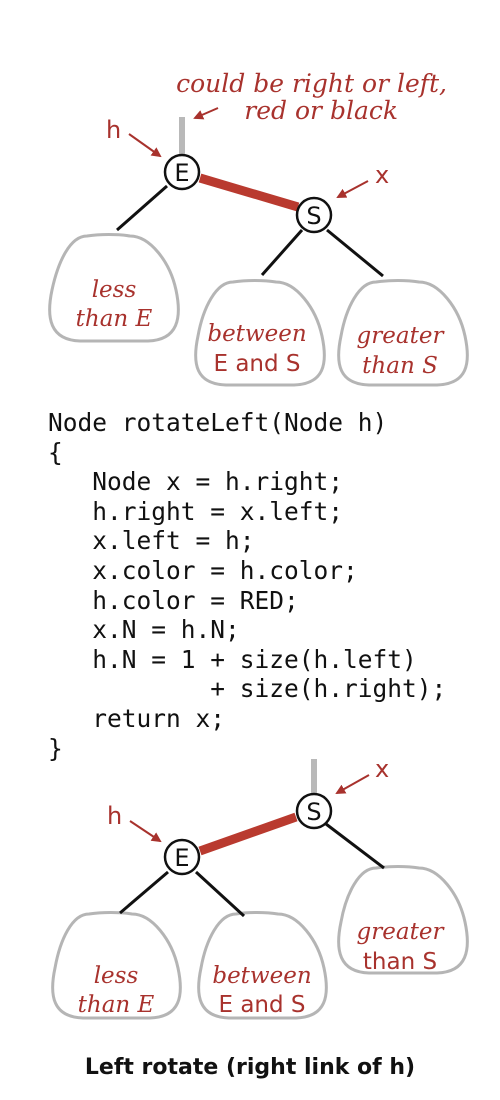 The width and height of the screenshot is (500, 1100). What do you see at coordinates (256, 364) in the screenshot?
I see `top-subtree-middle-line2: E and S` at bounding box center [256, 364].